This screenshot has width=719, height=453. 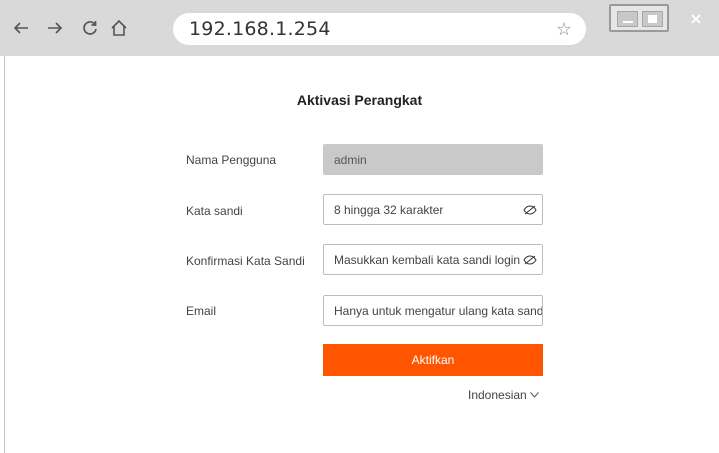 What do you see at coordinates (214, 211) in the screenshot?
I see `password-label: Kata sandi` at bounding box center [214, 211].